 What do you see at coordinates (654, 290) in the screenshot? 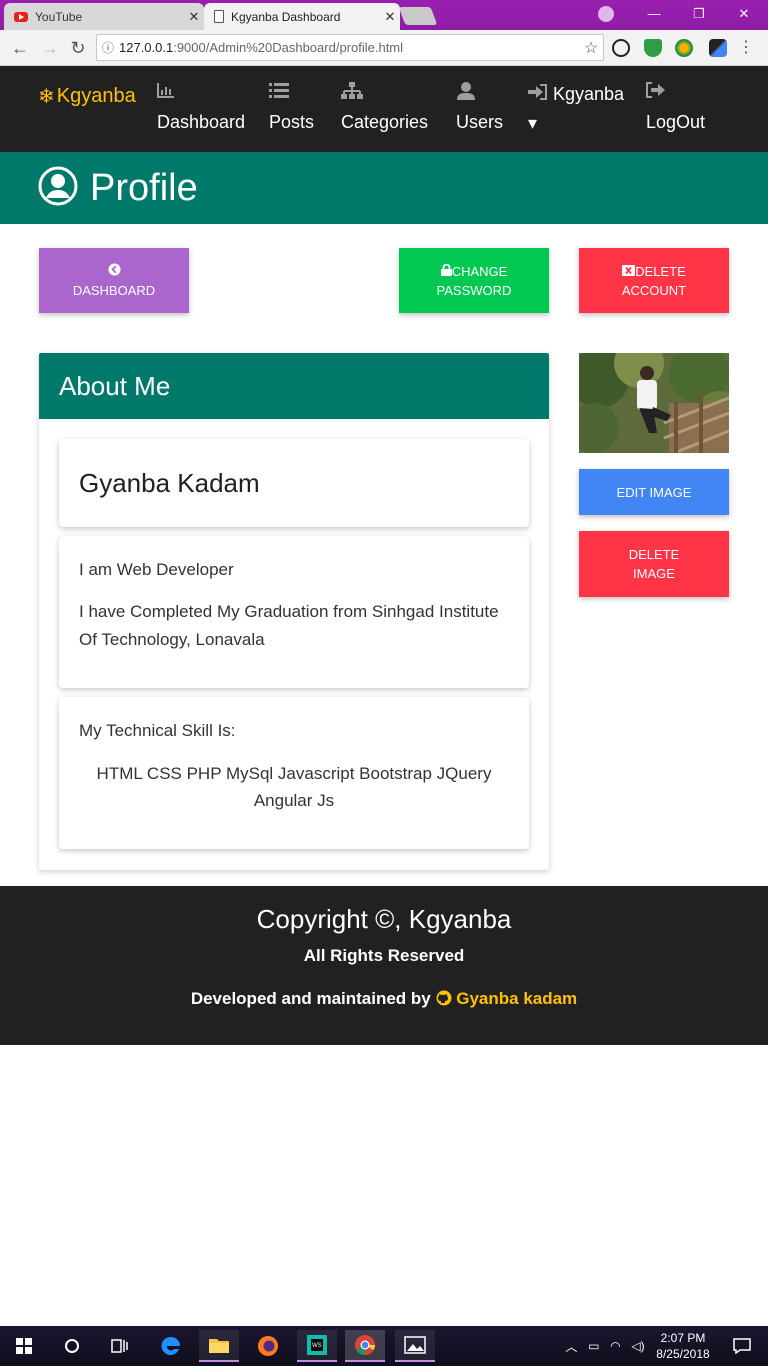
I see `button-label: Account` at bounding box center [654, 290].